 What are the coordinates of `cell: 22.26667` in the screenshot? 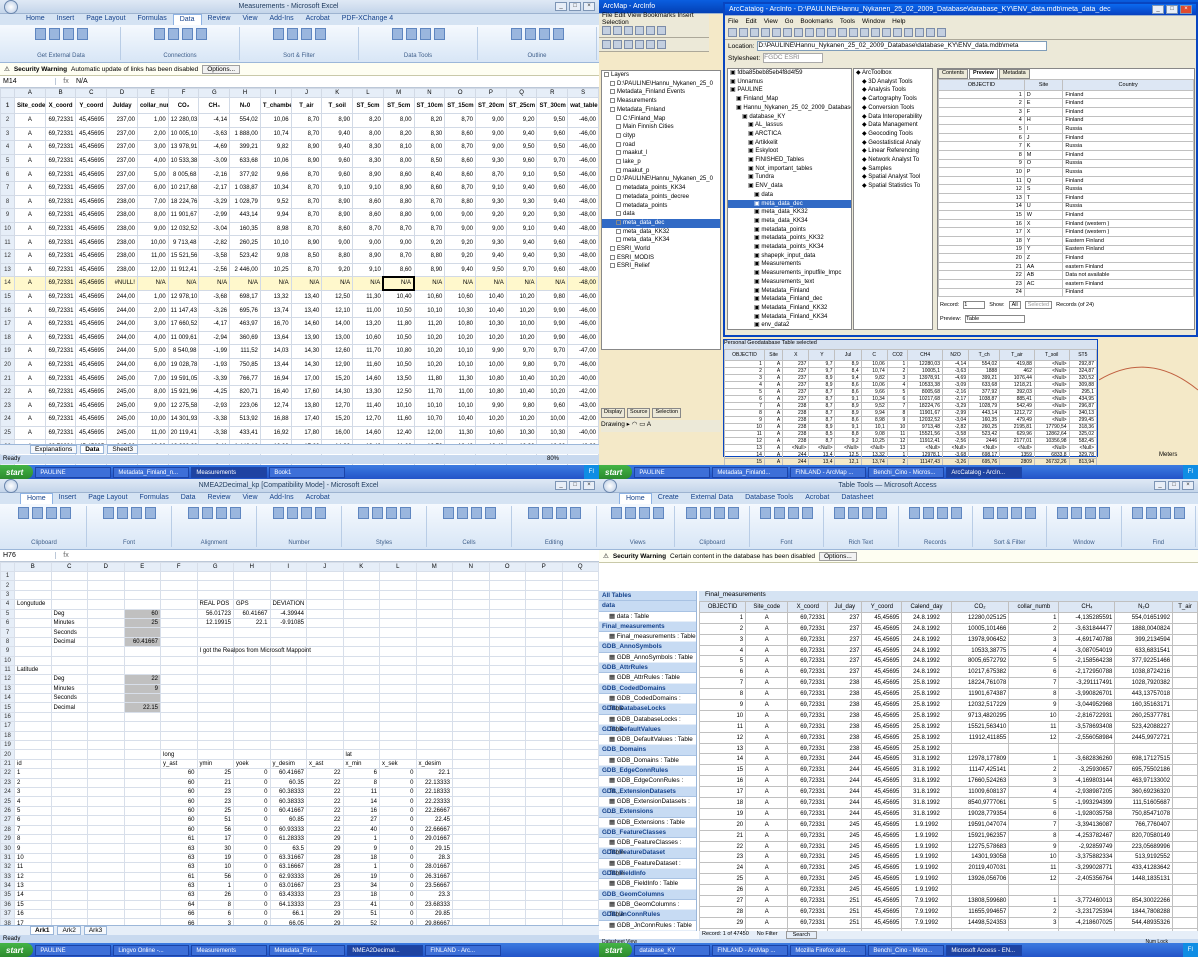 It's located at (434, 811).